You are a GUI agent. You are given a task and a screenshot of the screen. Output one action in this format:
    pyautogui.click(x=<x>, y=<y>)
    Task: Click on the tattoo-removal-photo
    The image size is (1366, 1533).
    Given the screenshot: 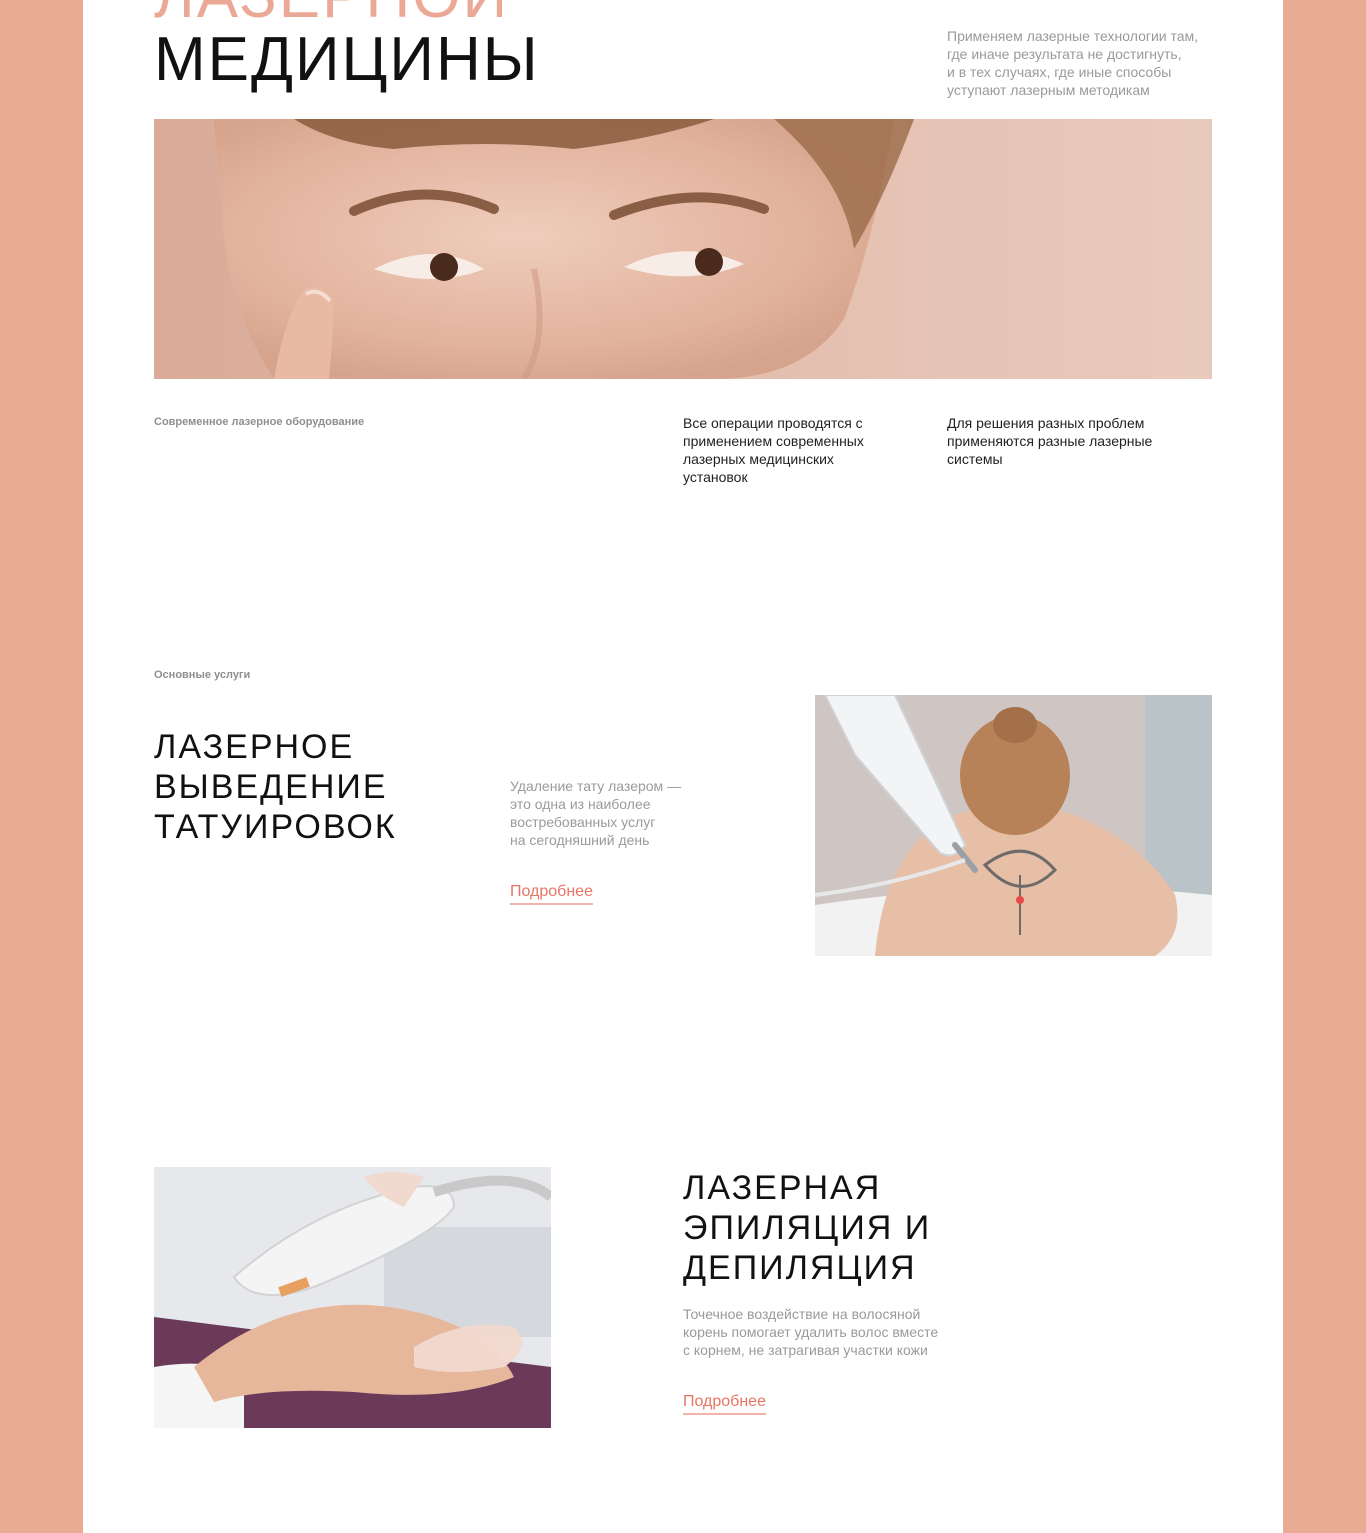 What is the action you would take?
    pyautogui.click(x=1013, y=825)
    